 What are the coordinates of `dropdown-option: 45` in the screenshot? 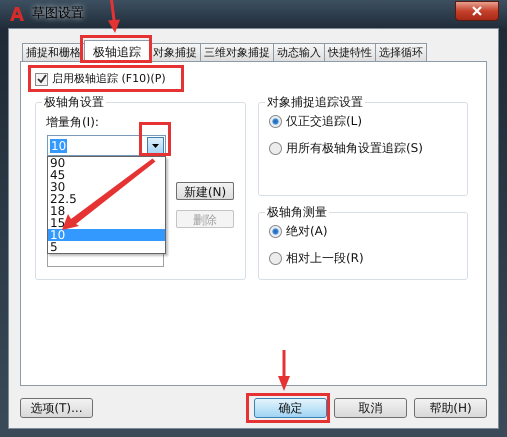 It's located at (106, 175).